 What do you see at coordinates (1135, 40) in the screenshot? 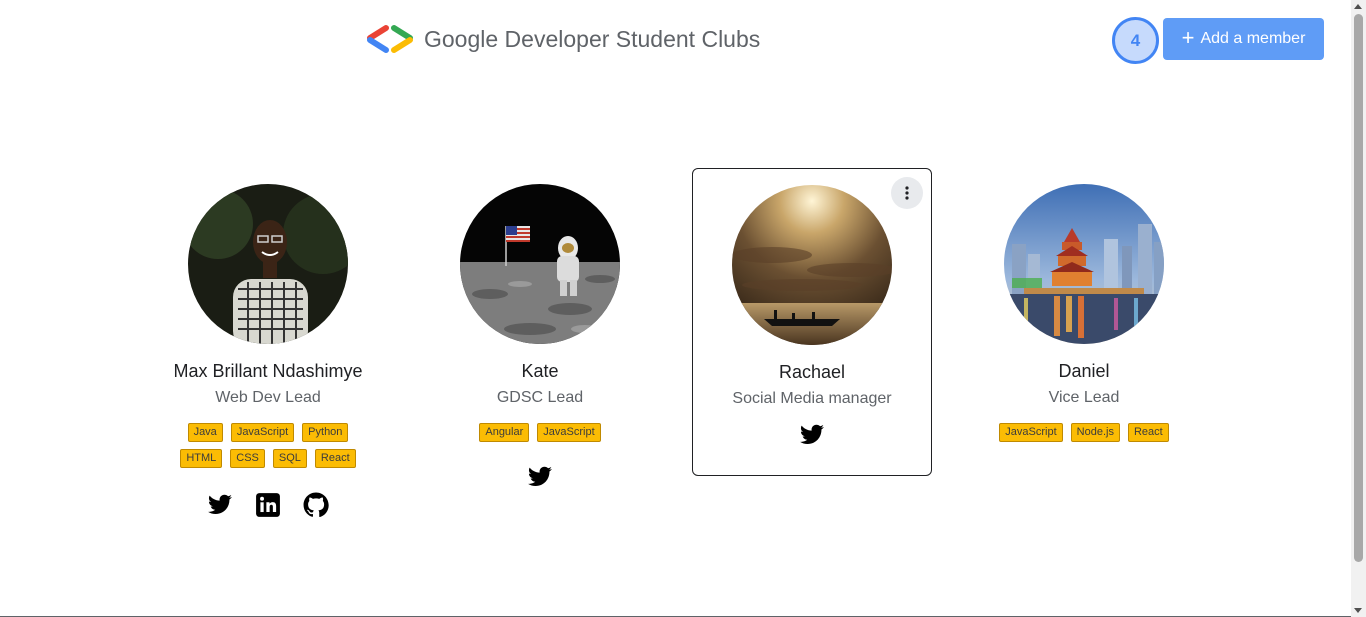
I see `member-count-badge: 4` at bounding box center [1135, 40].